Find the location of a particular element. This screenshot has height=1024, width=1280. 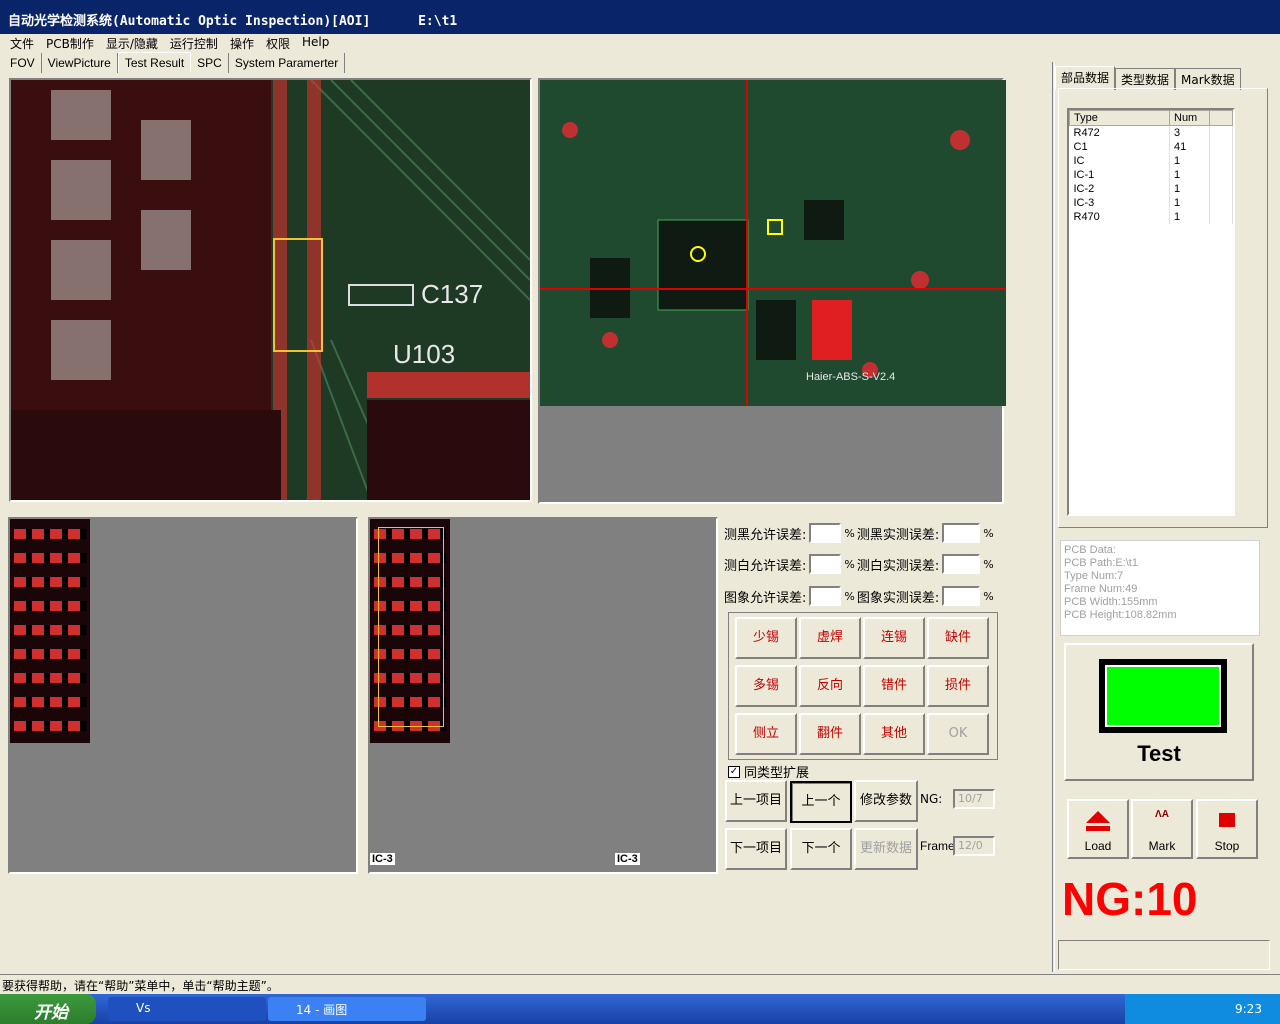

eject-icon is located at coordinates (1098, 821).